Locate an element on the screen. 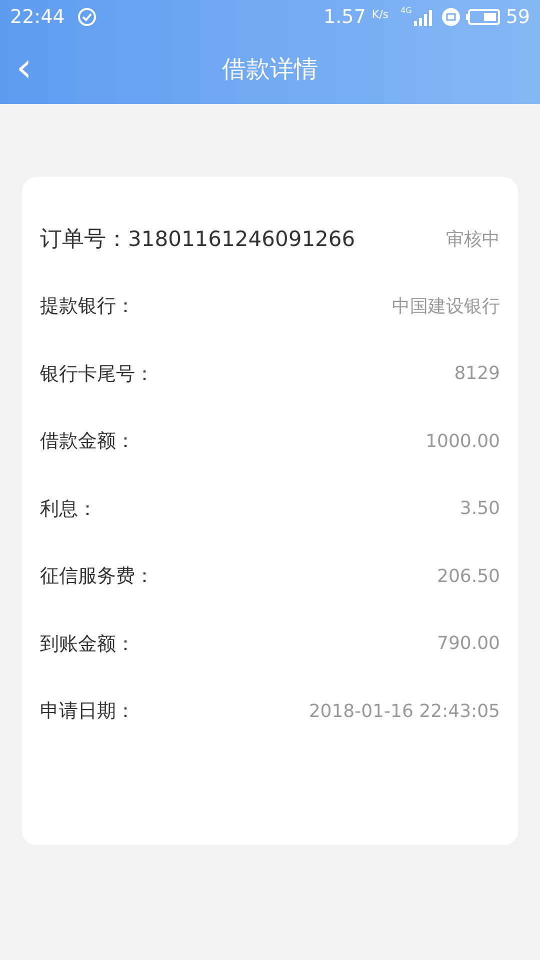 The width and height of the screenshot is (540, 960). detail-label: 利息： is located at coordinates (68, 509).